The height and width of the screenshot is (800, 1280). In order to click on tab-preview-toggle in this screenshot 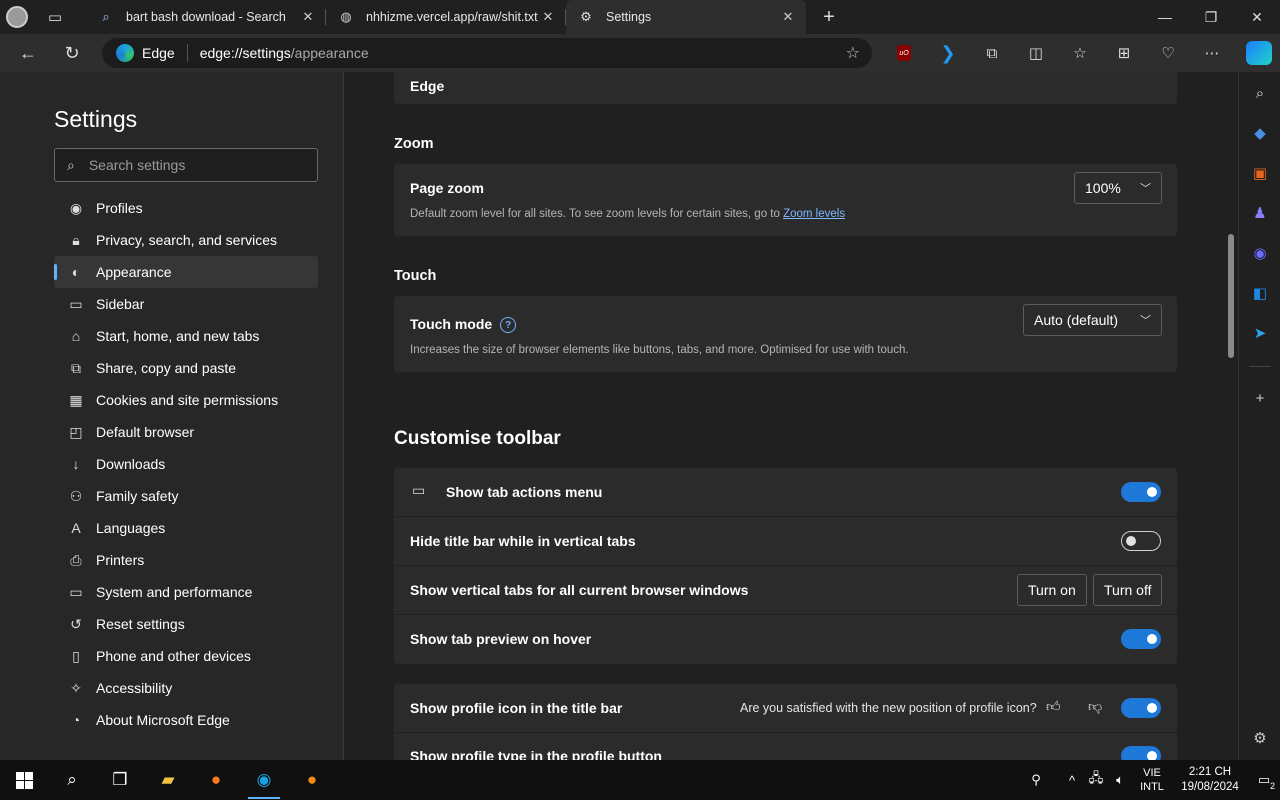, I will do `click(1141, 639)`.